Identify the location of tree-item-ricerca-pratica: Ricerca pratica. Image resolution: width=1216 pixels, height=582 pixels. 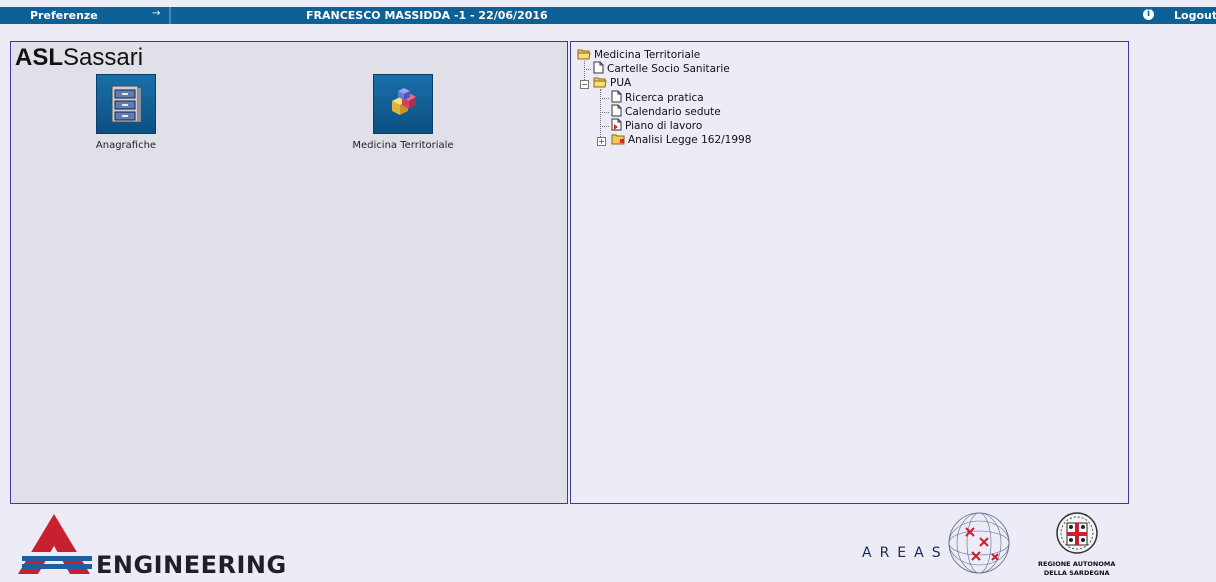
(657, 97).